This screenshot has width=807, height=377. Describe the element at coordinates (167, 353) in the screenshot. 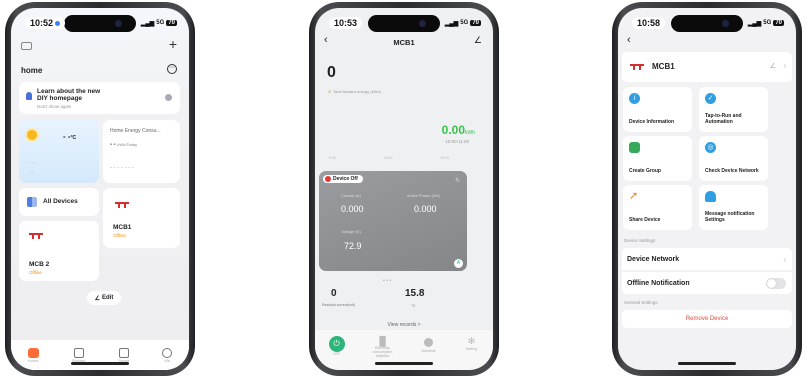

I see `me-icon` at that location.